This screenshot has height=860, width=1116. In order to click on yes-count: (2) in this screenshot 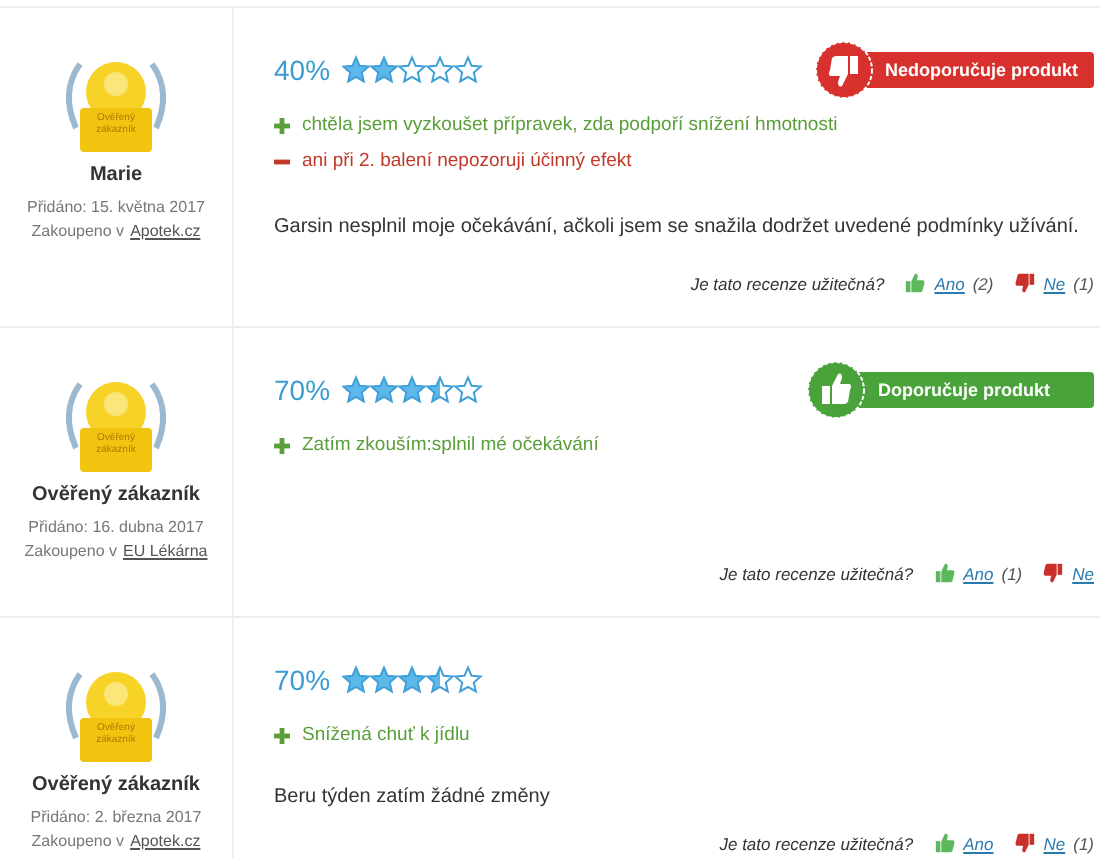, I will do `click(983, 283)`.